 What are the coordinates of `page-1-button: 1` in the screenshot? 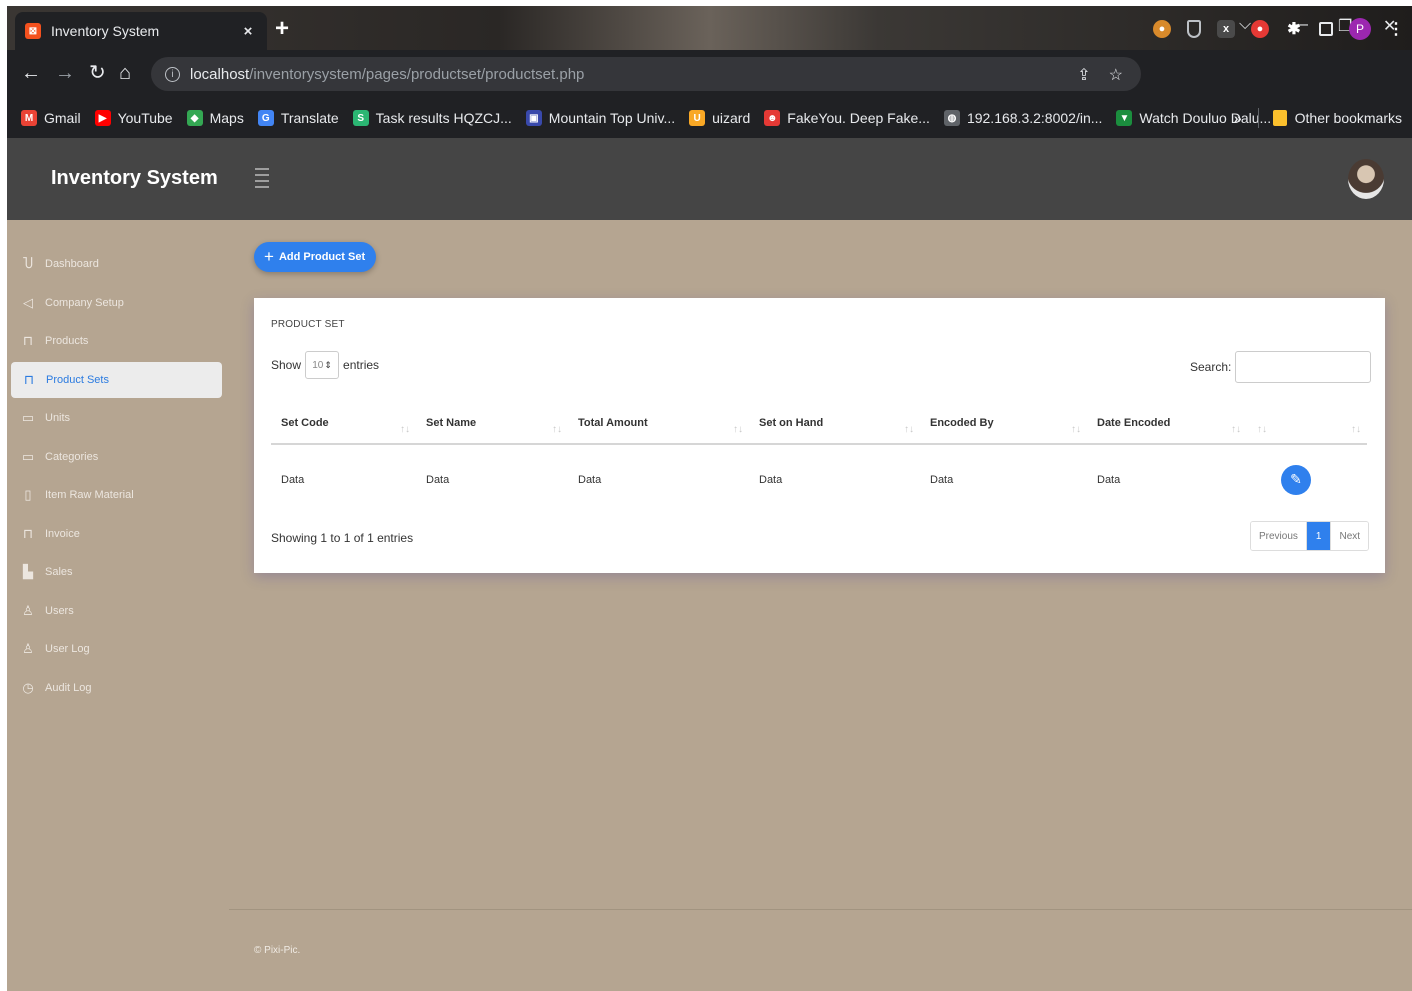 It's located at (1318, 536).